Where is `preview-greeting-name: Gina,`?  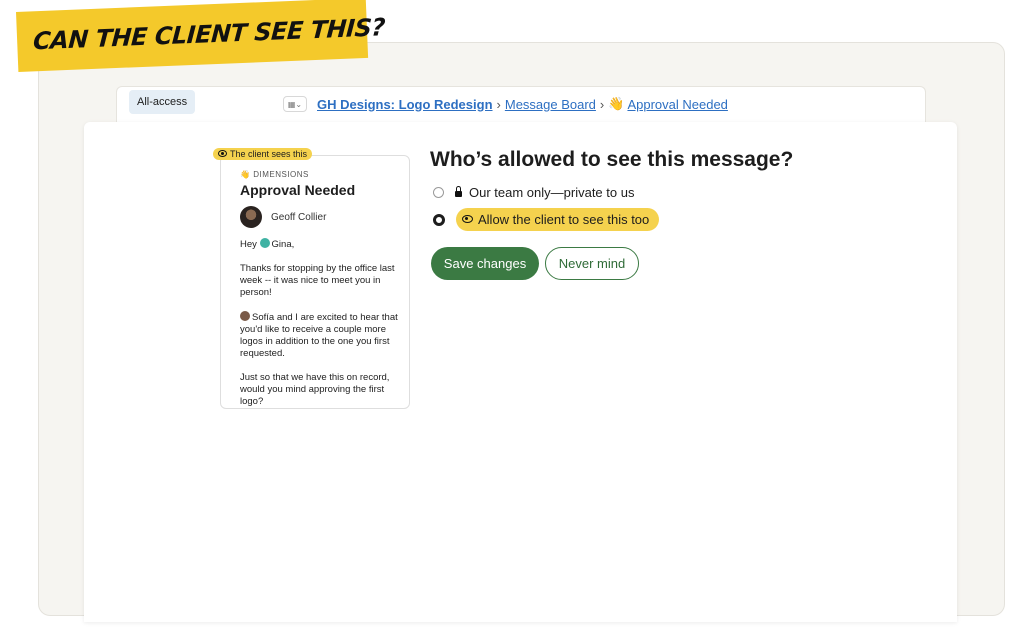
preview-greeting-name: Gina, is located at coordinates (283, 244).